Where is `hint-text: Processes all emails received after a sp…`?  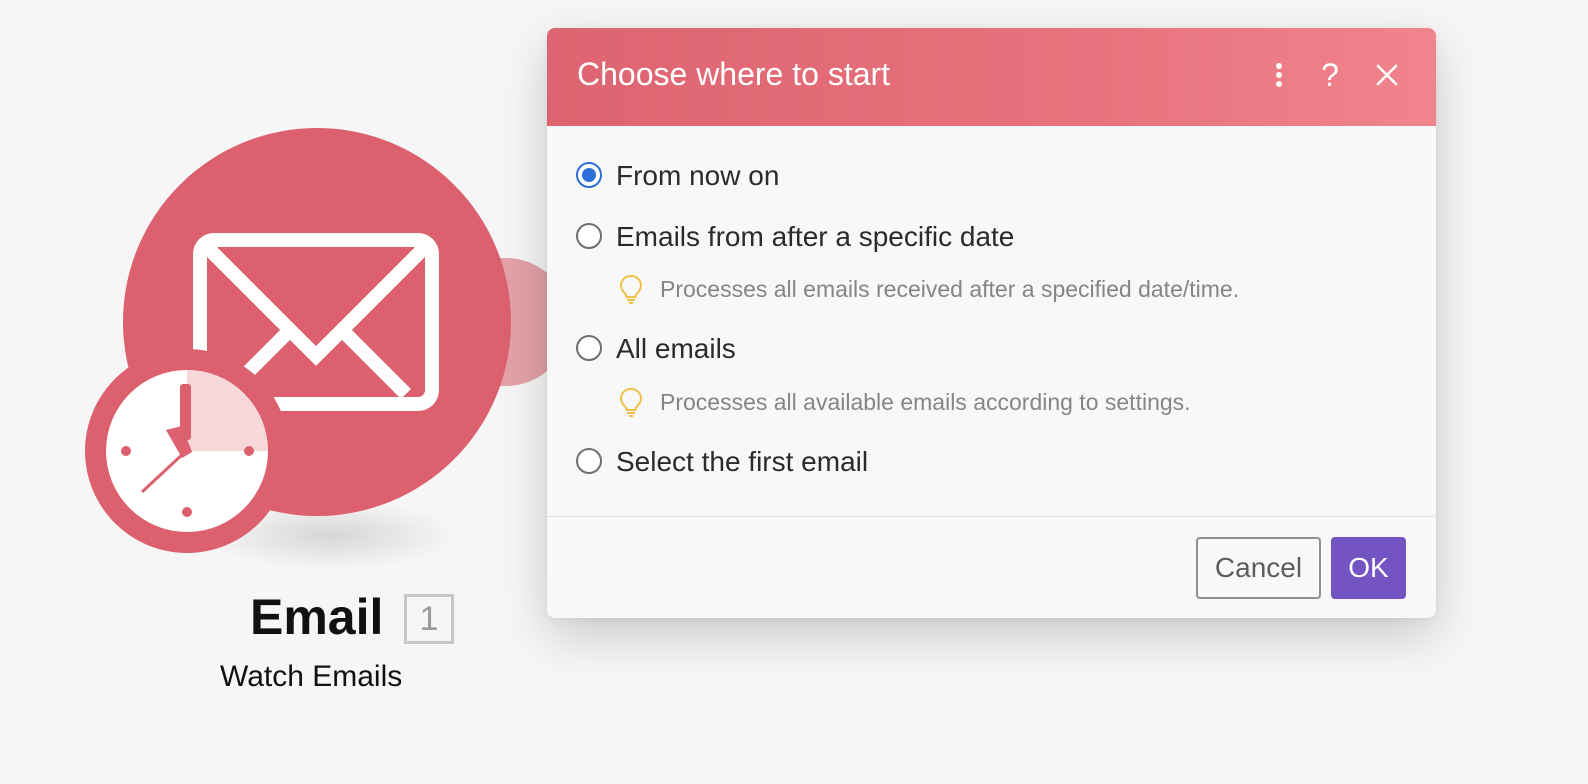
hint-text: Processes all emails received after a sp… is located at coordinates (950, 289).